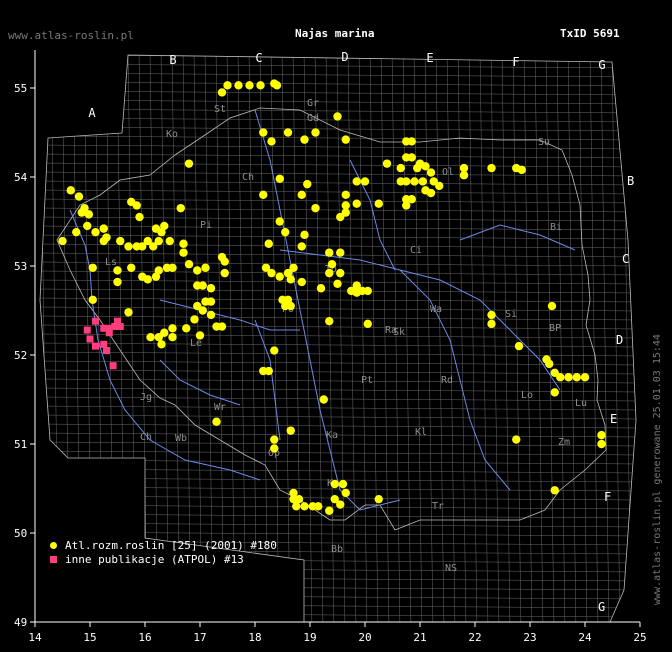 The height and width of the screenshot is (652, 672). I want to click on region-code-label: Su, so click(544, 142).